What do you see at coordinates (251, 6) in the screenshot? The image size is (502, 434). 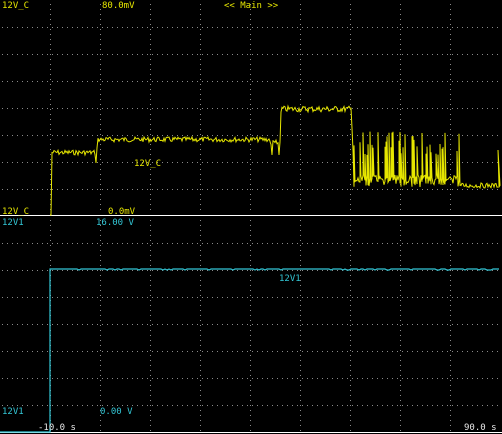 I see `view-title: << Main >>` at bounding box center [251, 6].